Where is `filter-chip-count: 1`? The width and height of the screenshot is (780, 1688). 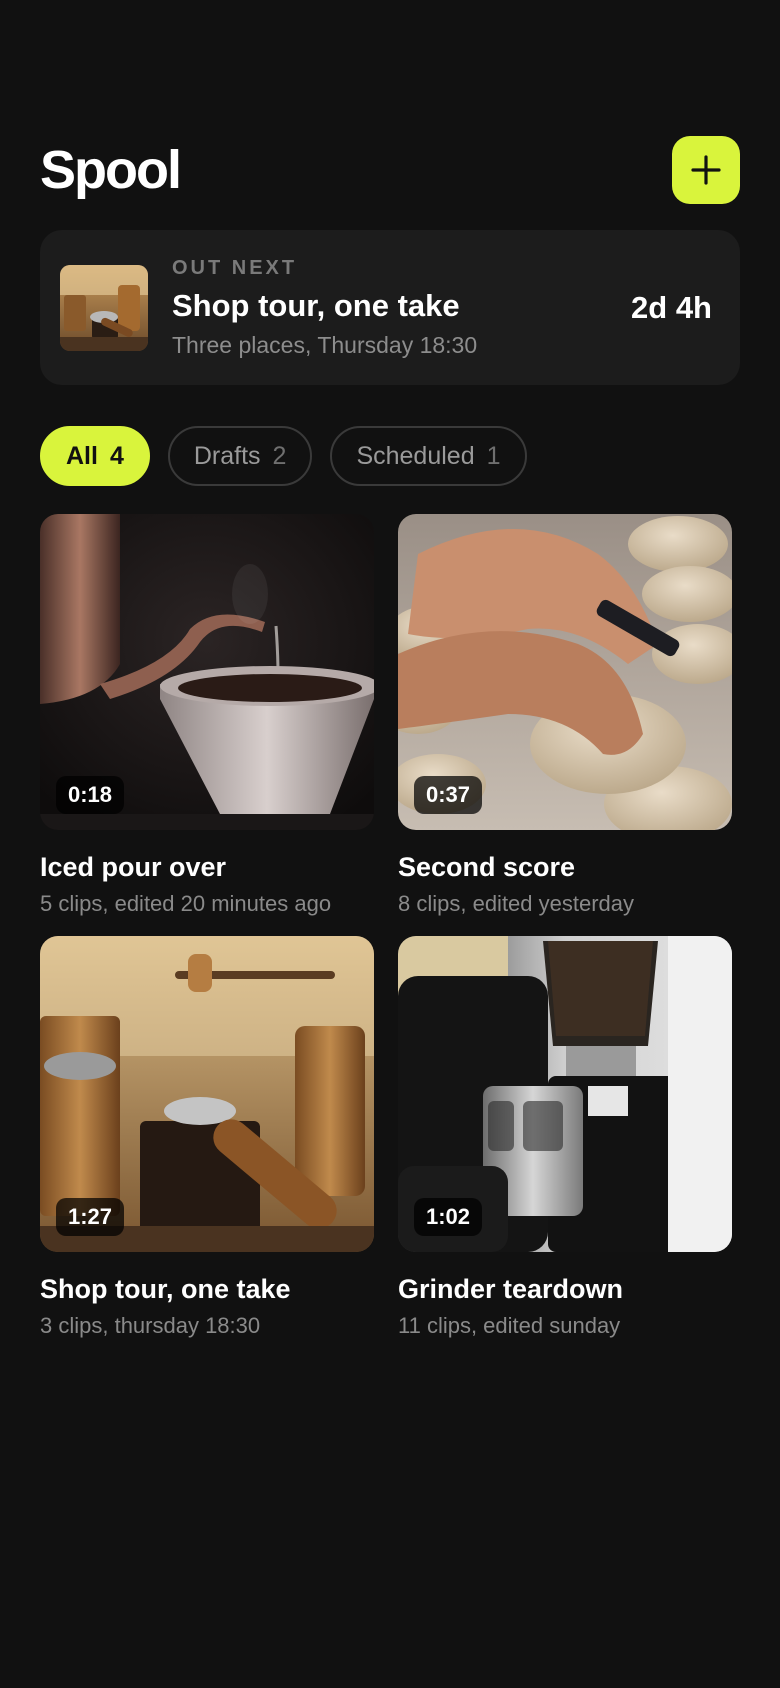 filter-chip-count: 1 is located at coordinates (493, 455).